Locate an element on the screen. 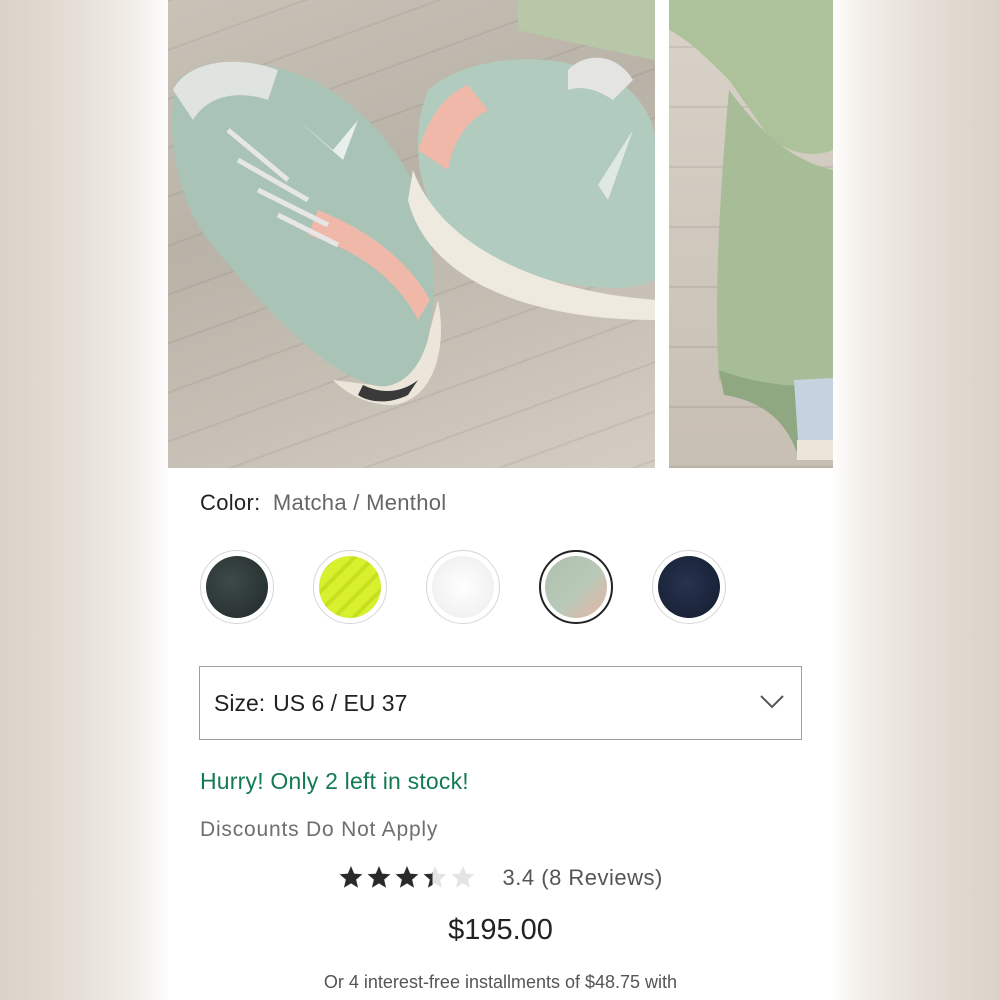 The image size is (1000, 1000). color-label: Color: is located at coordinates (230, 502).